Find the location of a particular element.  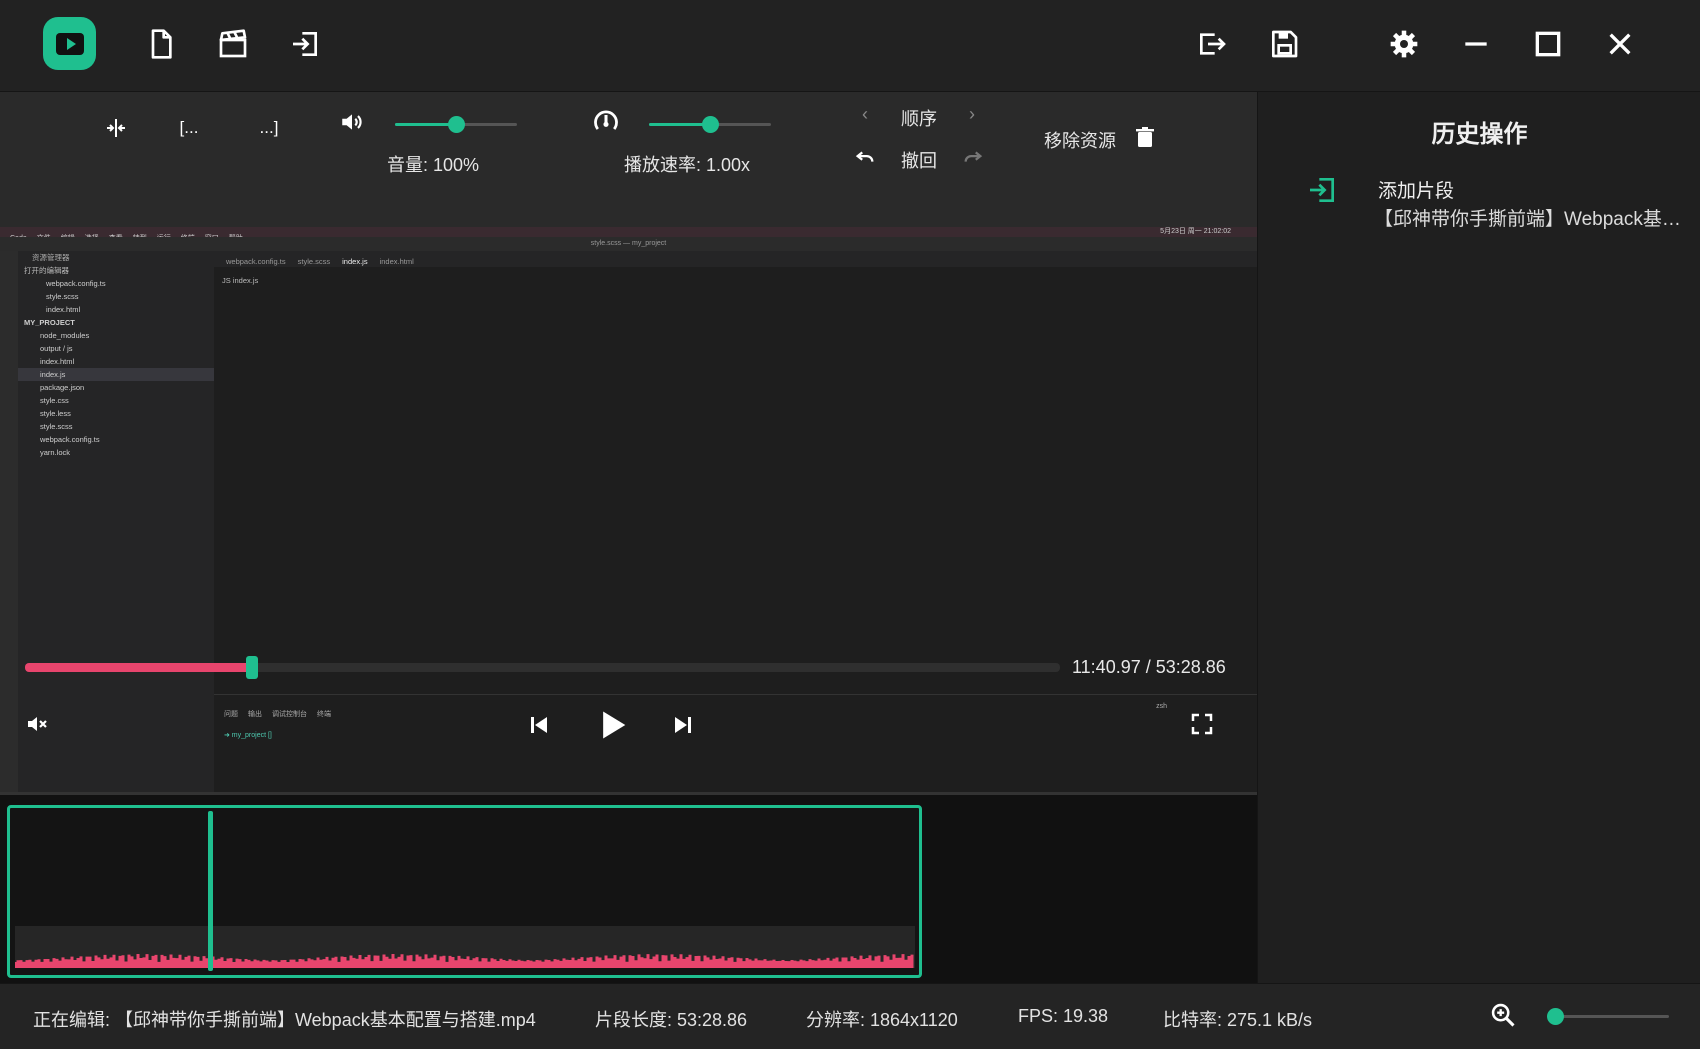

timeline-playhead is located at coordinates (210, 891).